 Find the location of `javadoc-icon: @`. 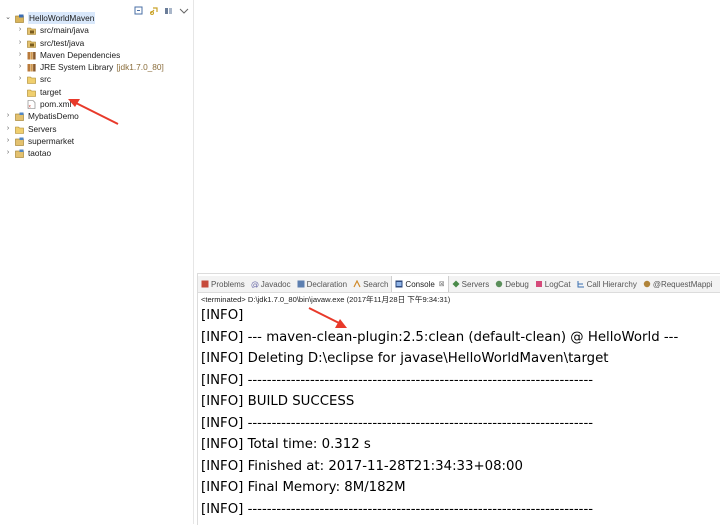

javadoc-icon: @ is located at coordinates (255, 284).